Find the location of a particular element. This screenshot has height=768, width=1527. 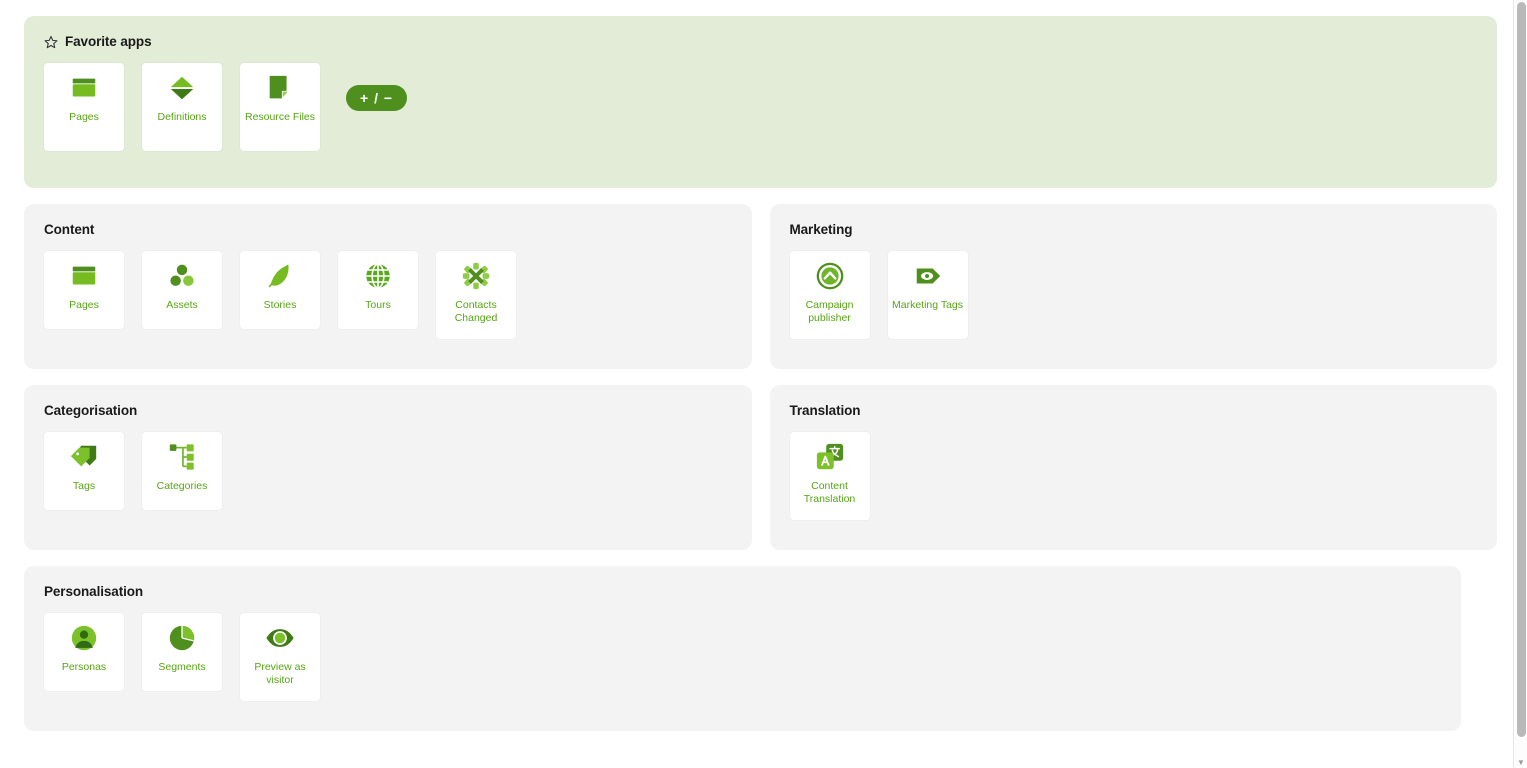

app-tile-segments: Segments is located at coordinates (182, 652).